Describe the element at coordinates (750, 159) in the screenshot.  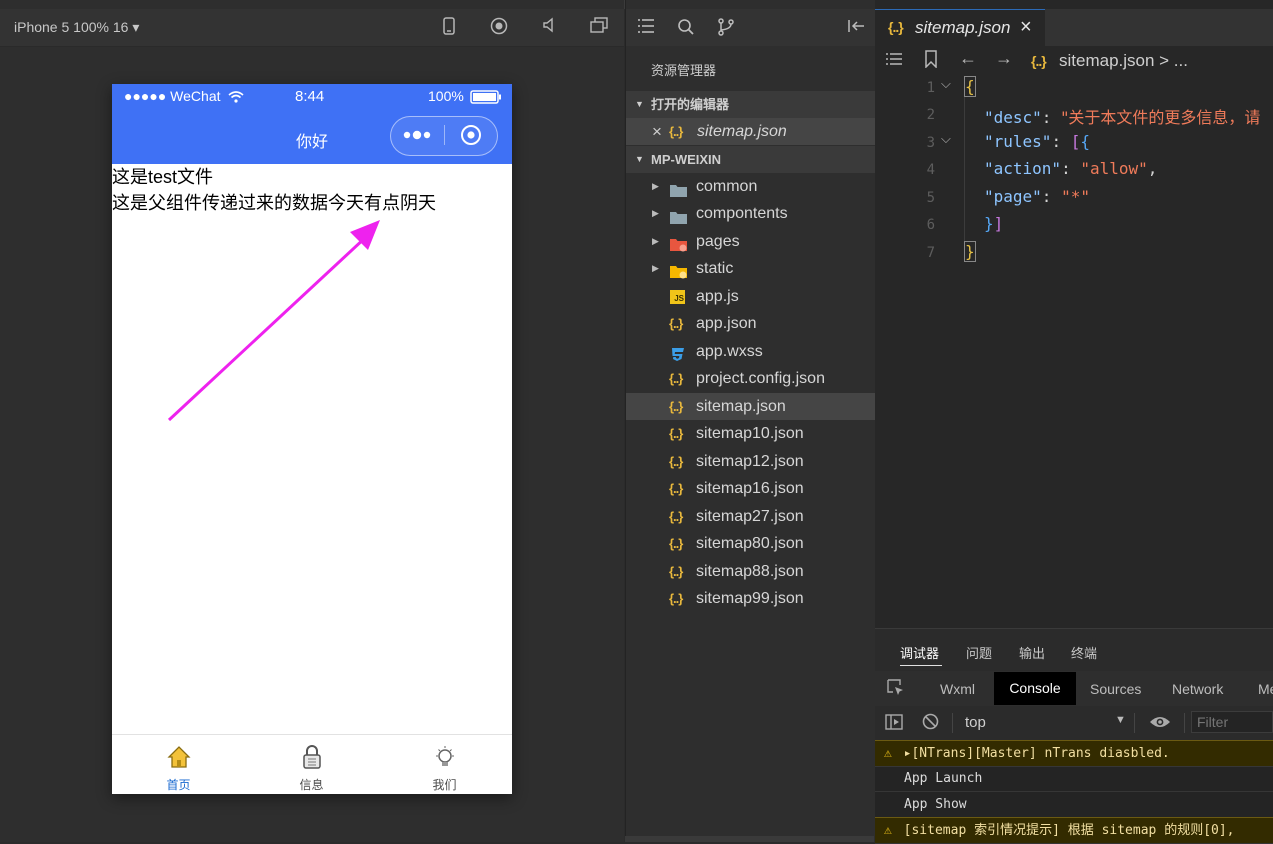
I see `project-section: ▼ MP-WEIXIN` at that location.